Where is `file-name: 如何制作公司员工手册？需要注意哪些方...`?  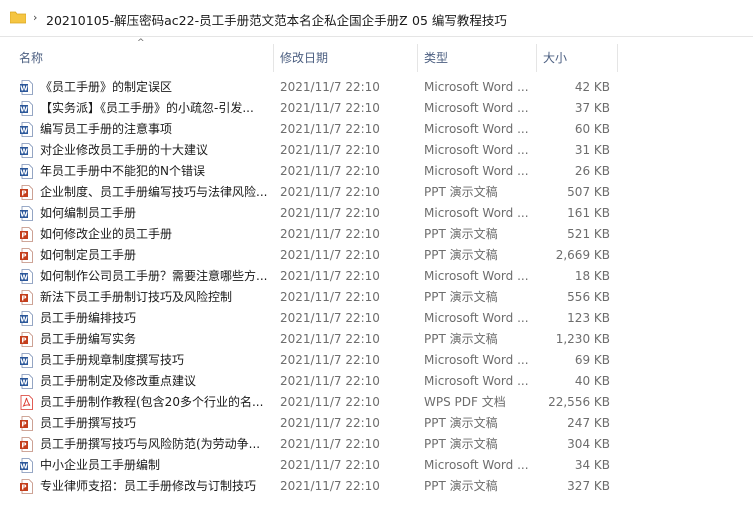 file-name: 如何制作公司员工手册？需要注意哪些方... is located at coordinates (154, 276).